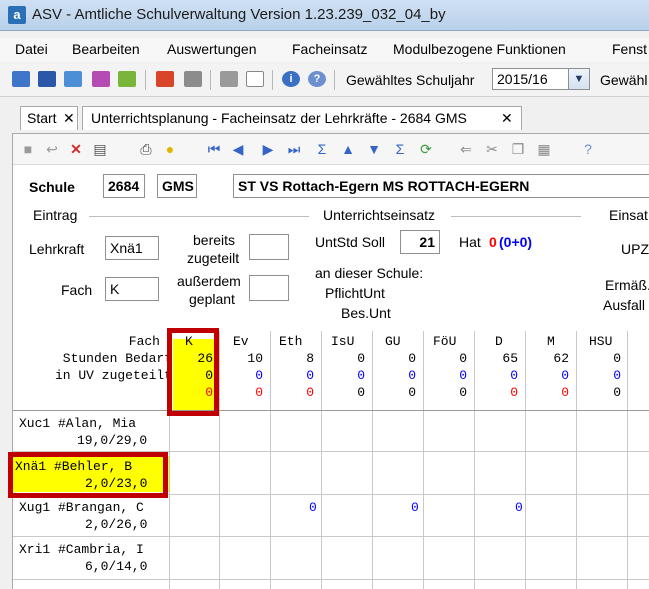 The width and height of the screenshot is (649, 589). What do you see at coordinates (193, 79) in the screenshot?
I see `calculator-icon` at bounding box center [193, 79].